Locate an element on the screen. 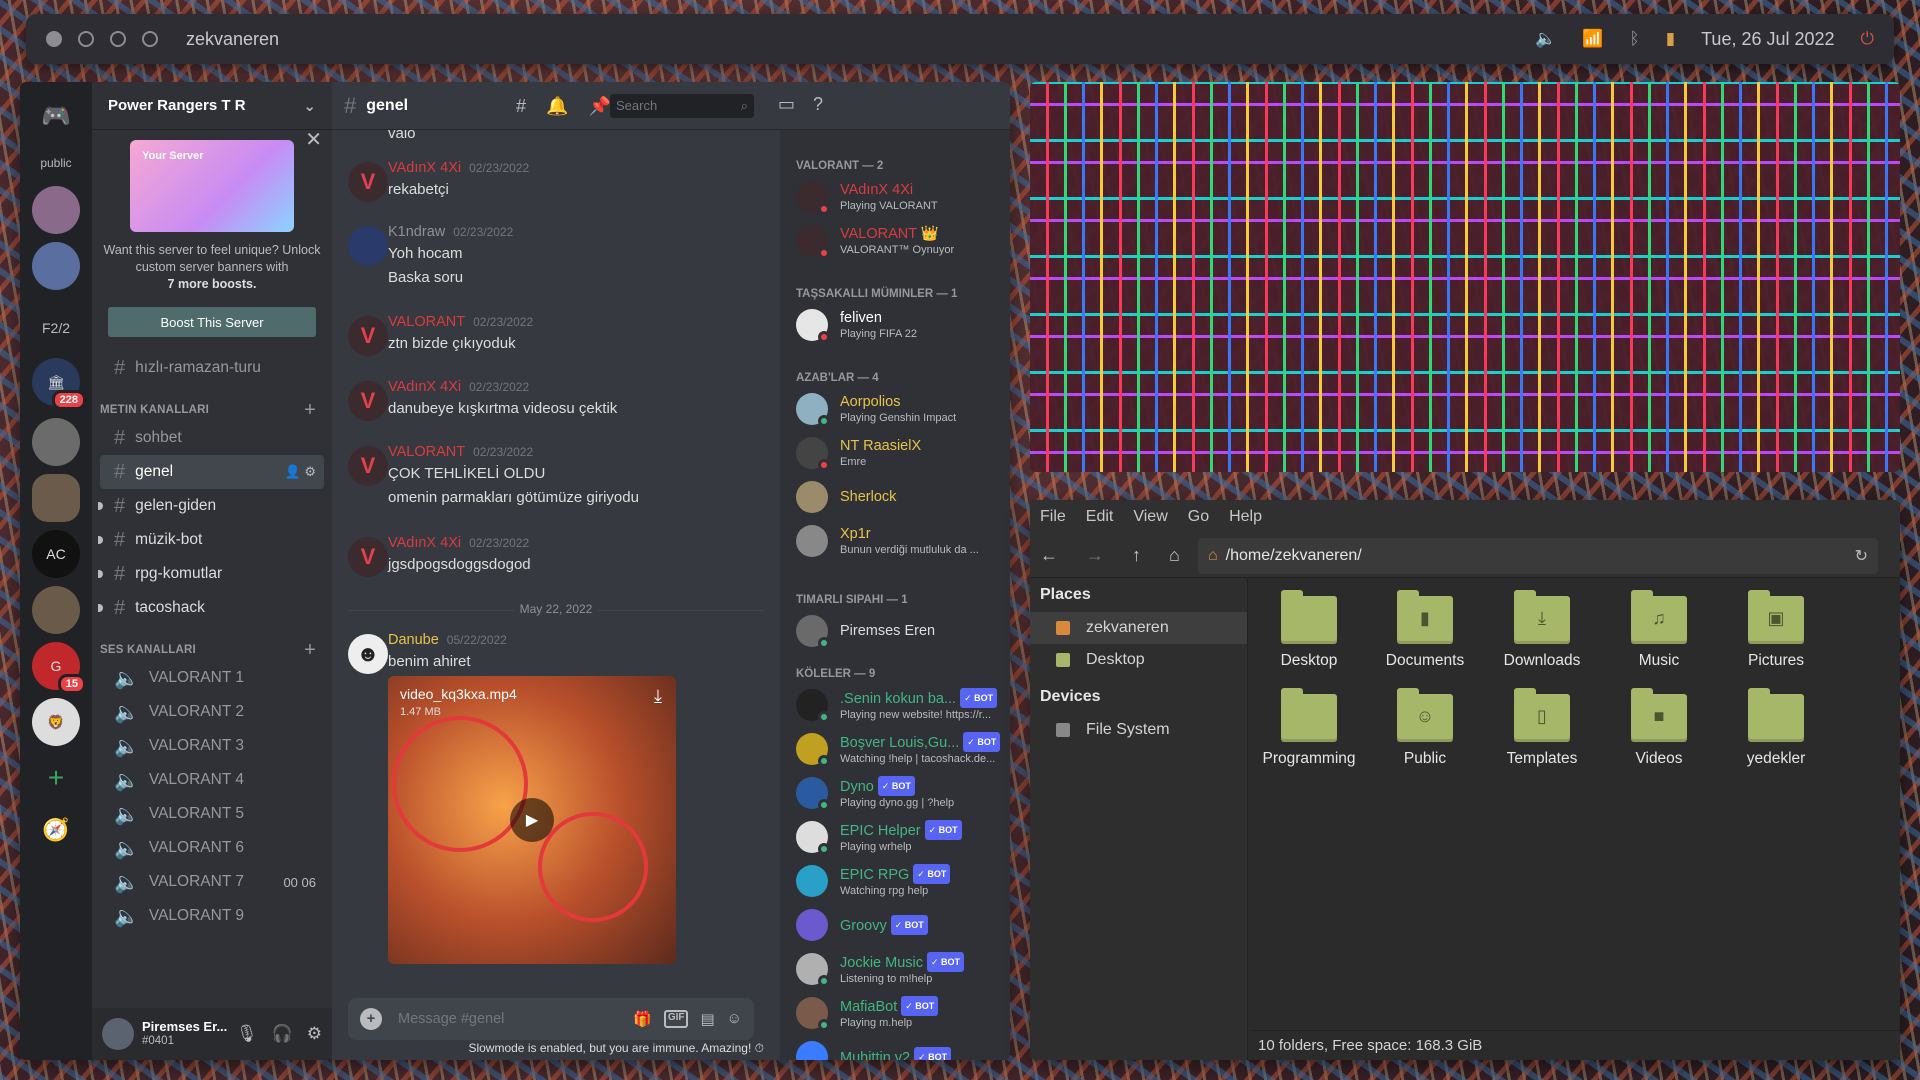 The height and width of the screenshot is (1080, 1920). location-bar: ⌂ /home/zekvaneren/ ↻ is located at coordinates (1538, 556).